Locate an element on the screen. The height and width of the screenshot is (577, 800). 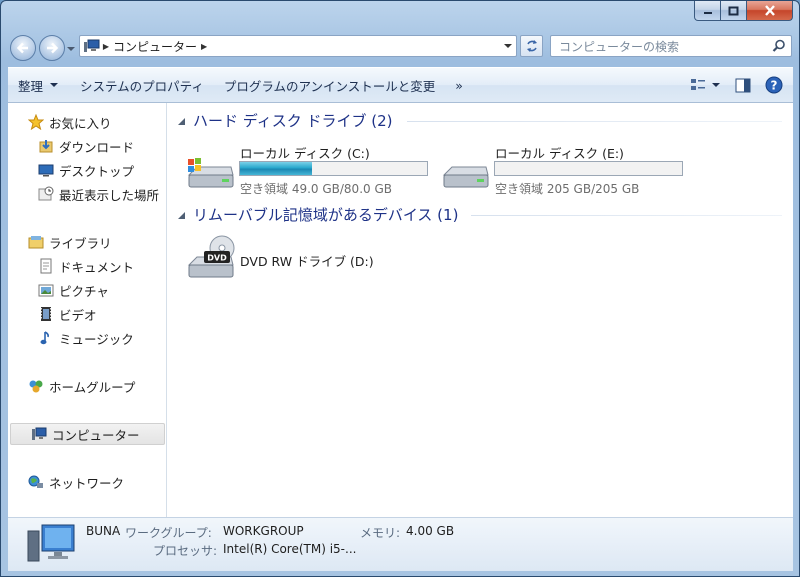
computer-small-icon is located at coordinates (92, 45).